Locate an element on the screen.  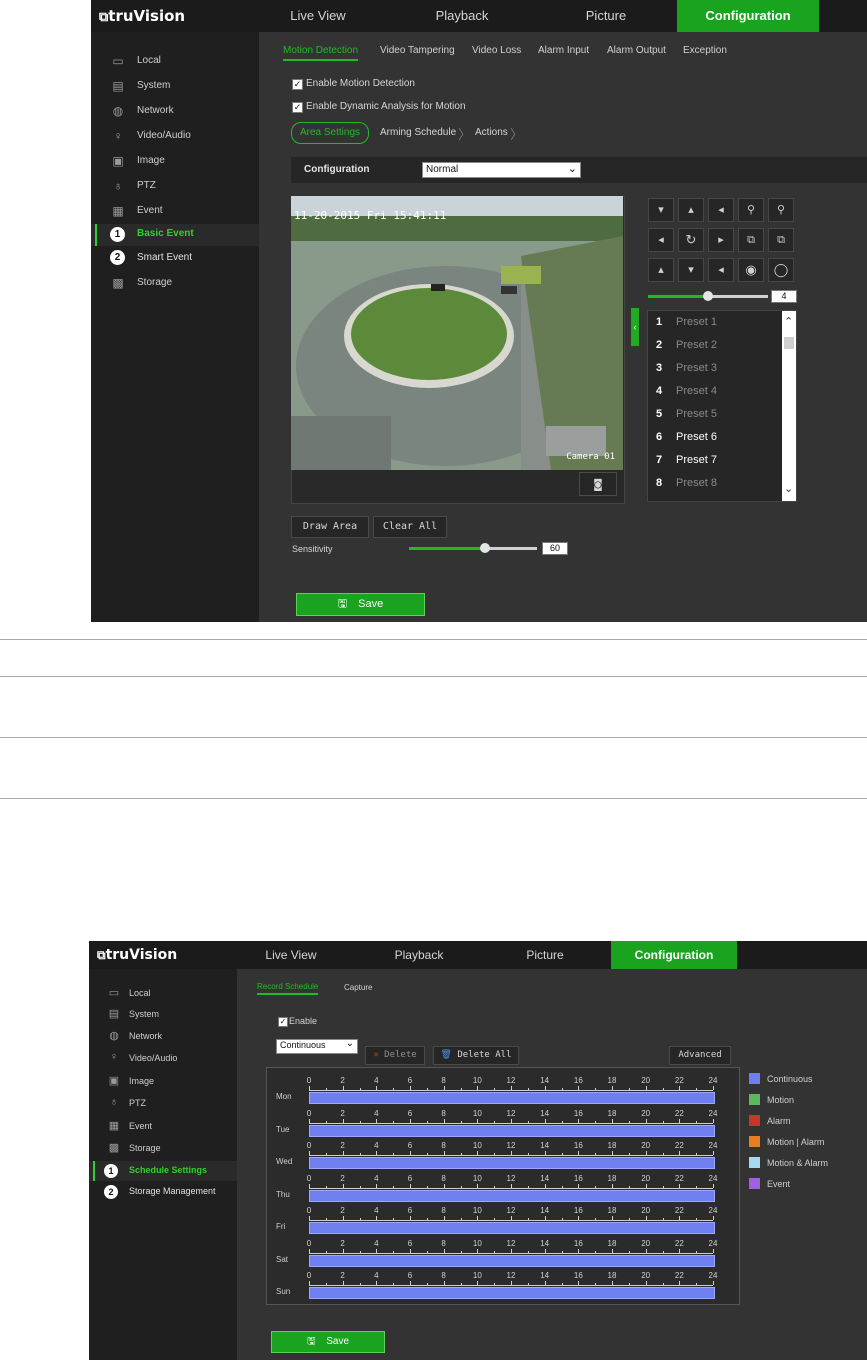
delete-all-button: 🗑 Delete All is located at coordinates (476, 1055).